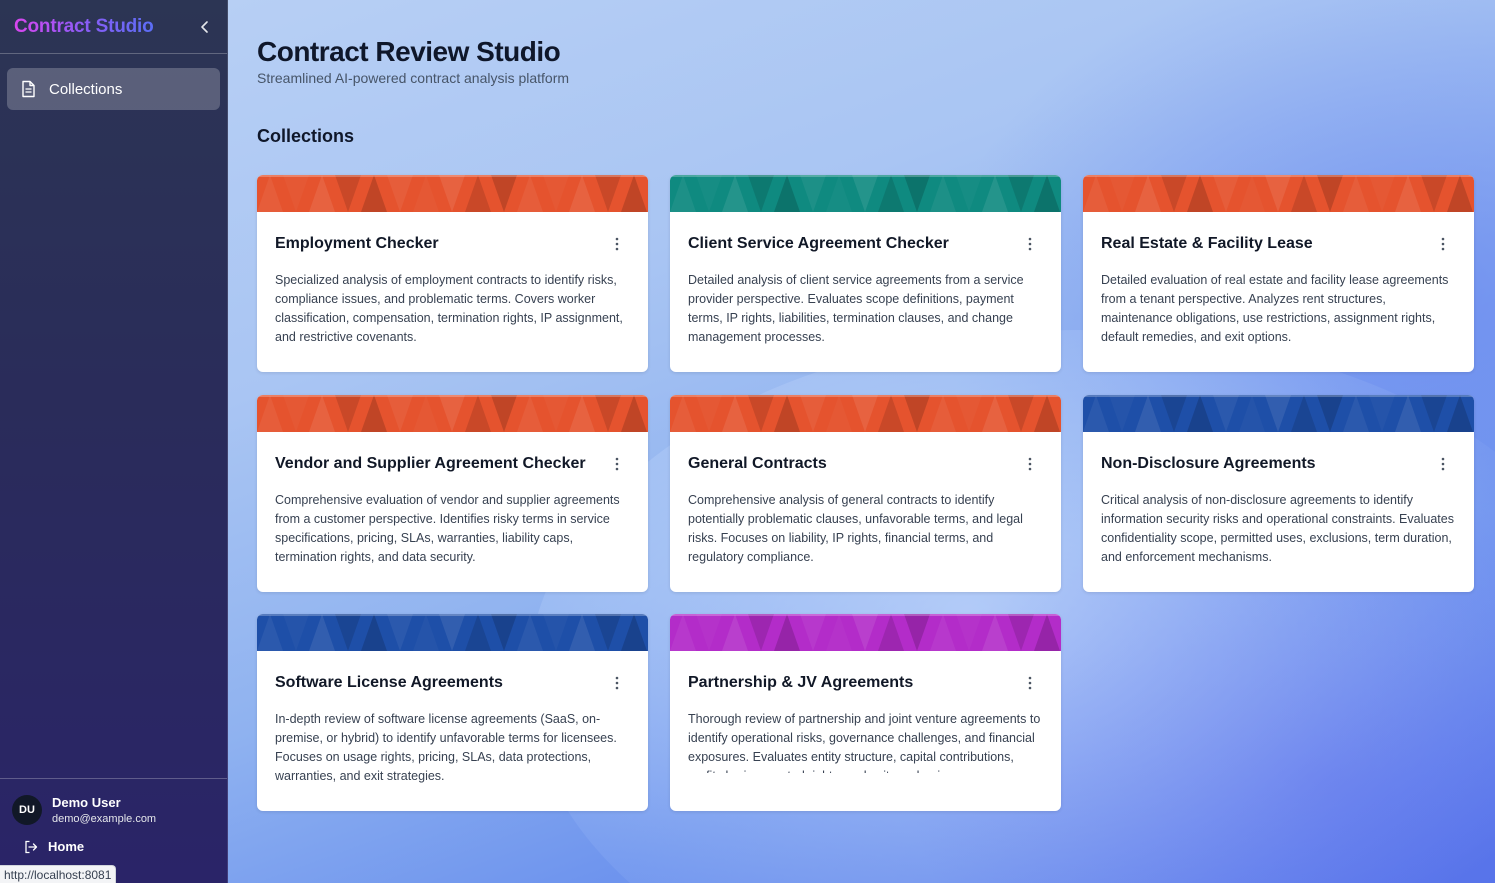 The image size is (1495, 883). I want to click on sidebar-nav: Collections, so click(113, 89).